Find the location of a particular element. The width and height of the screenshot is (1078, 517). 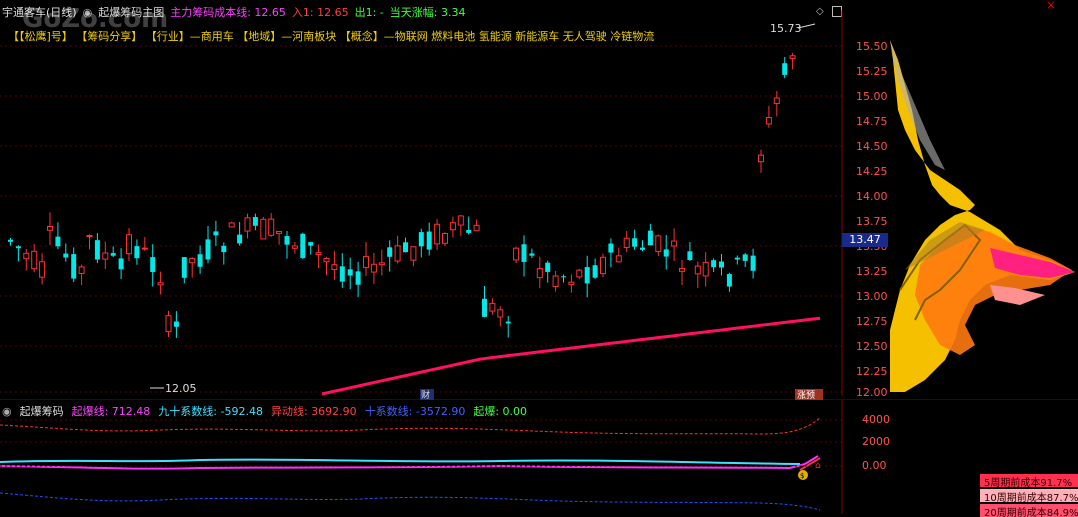

price-tick-label: 15.00 is located at coordinates (872, 96).